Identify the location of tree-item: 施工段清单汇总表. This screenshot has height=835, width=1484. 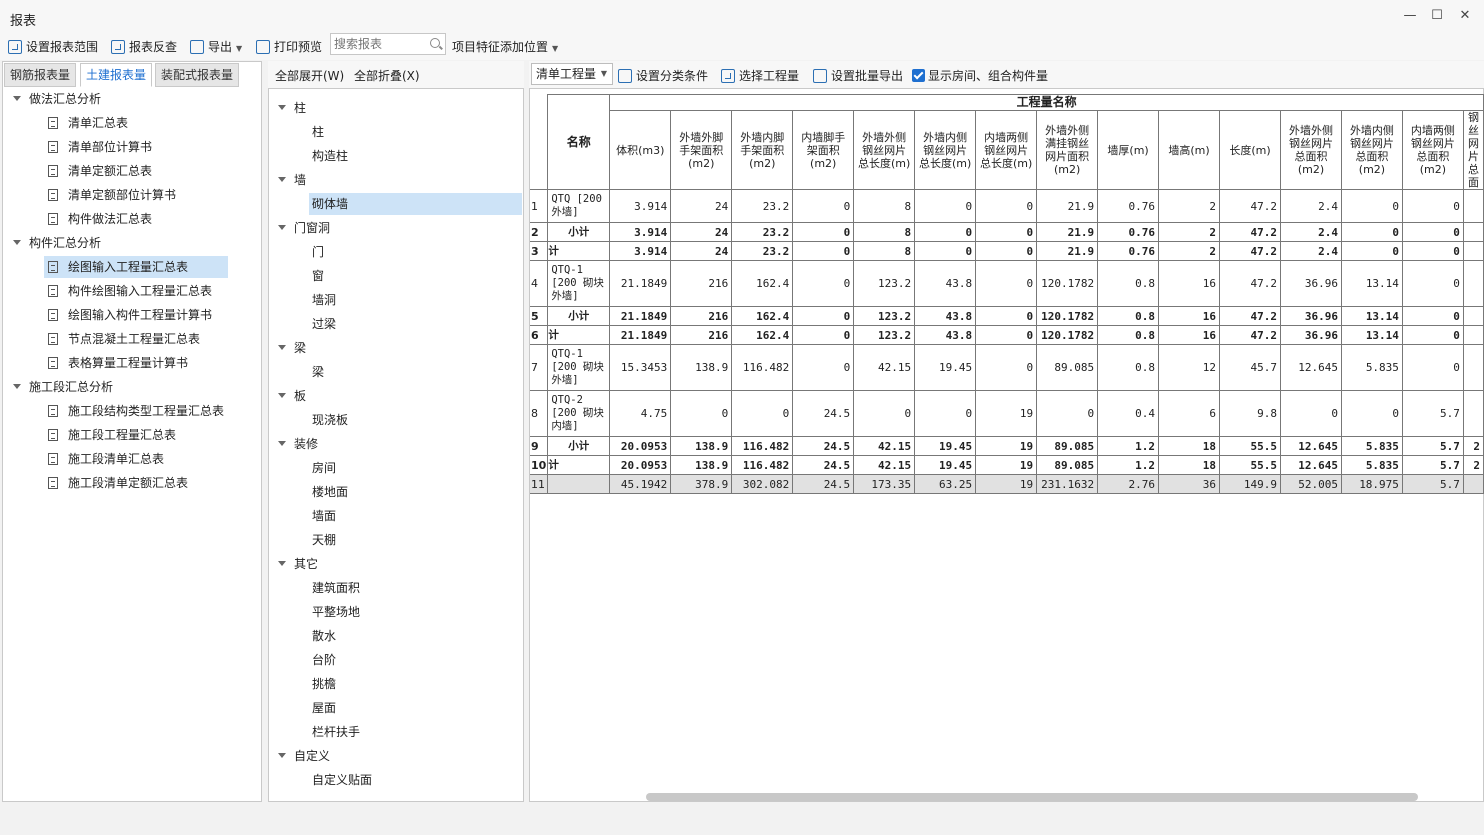
(106, 459).